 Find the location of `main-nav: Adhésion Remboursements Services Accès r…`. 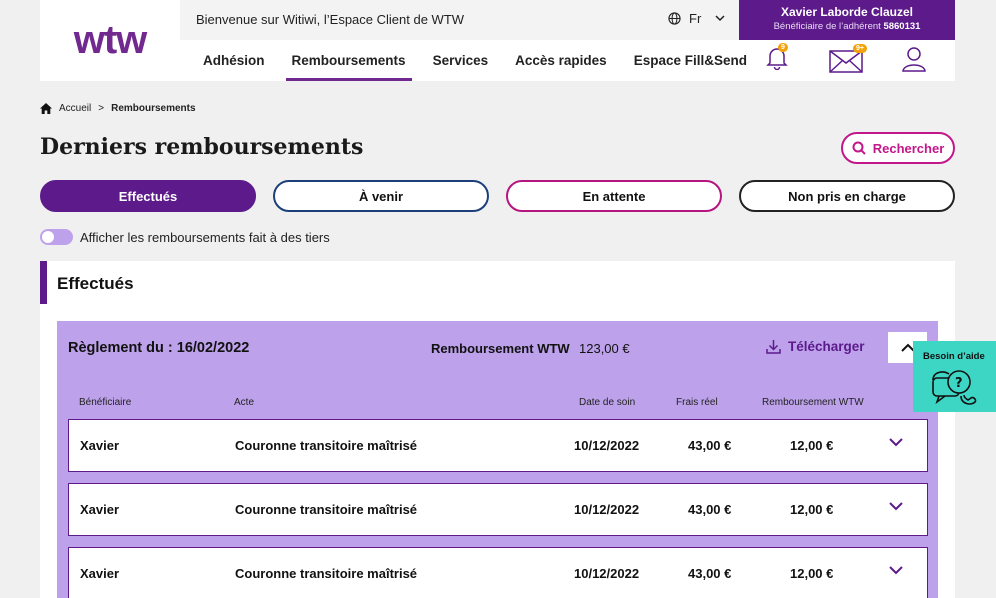

main-nav: Adhésion Remboursements Services Accès r… is located at coordinates (463, 60).